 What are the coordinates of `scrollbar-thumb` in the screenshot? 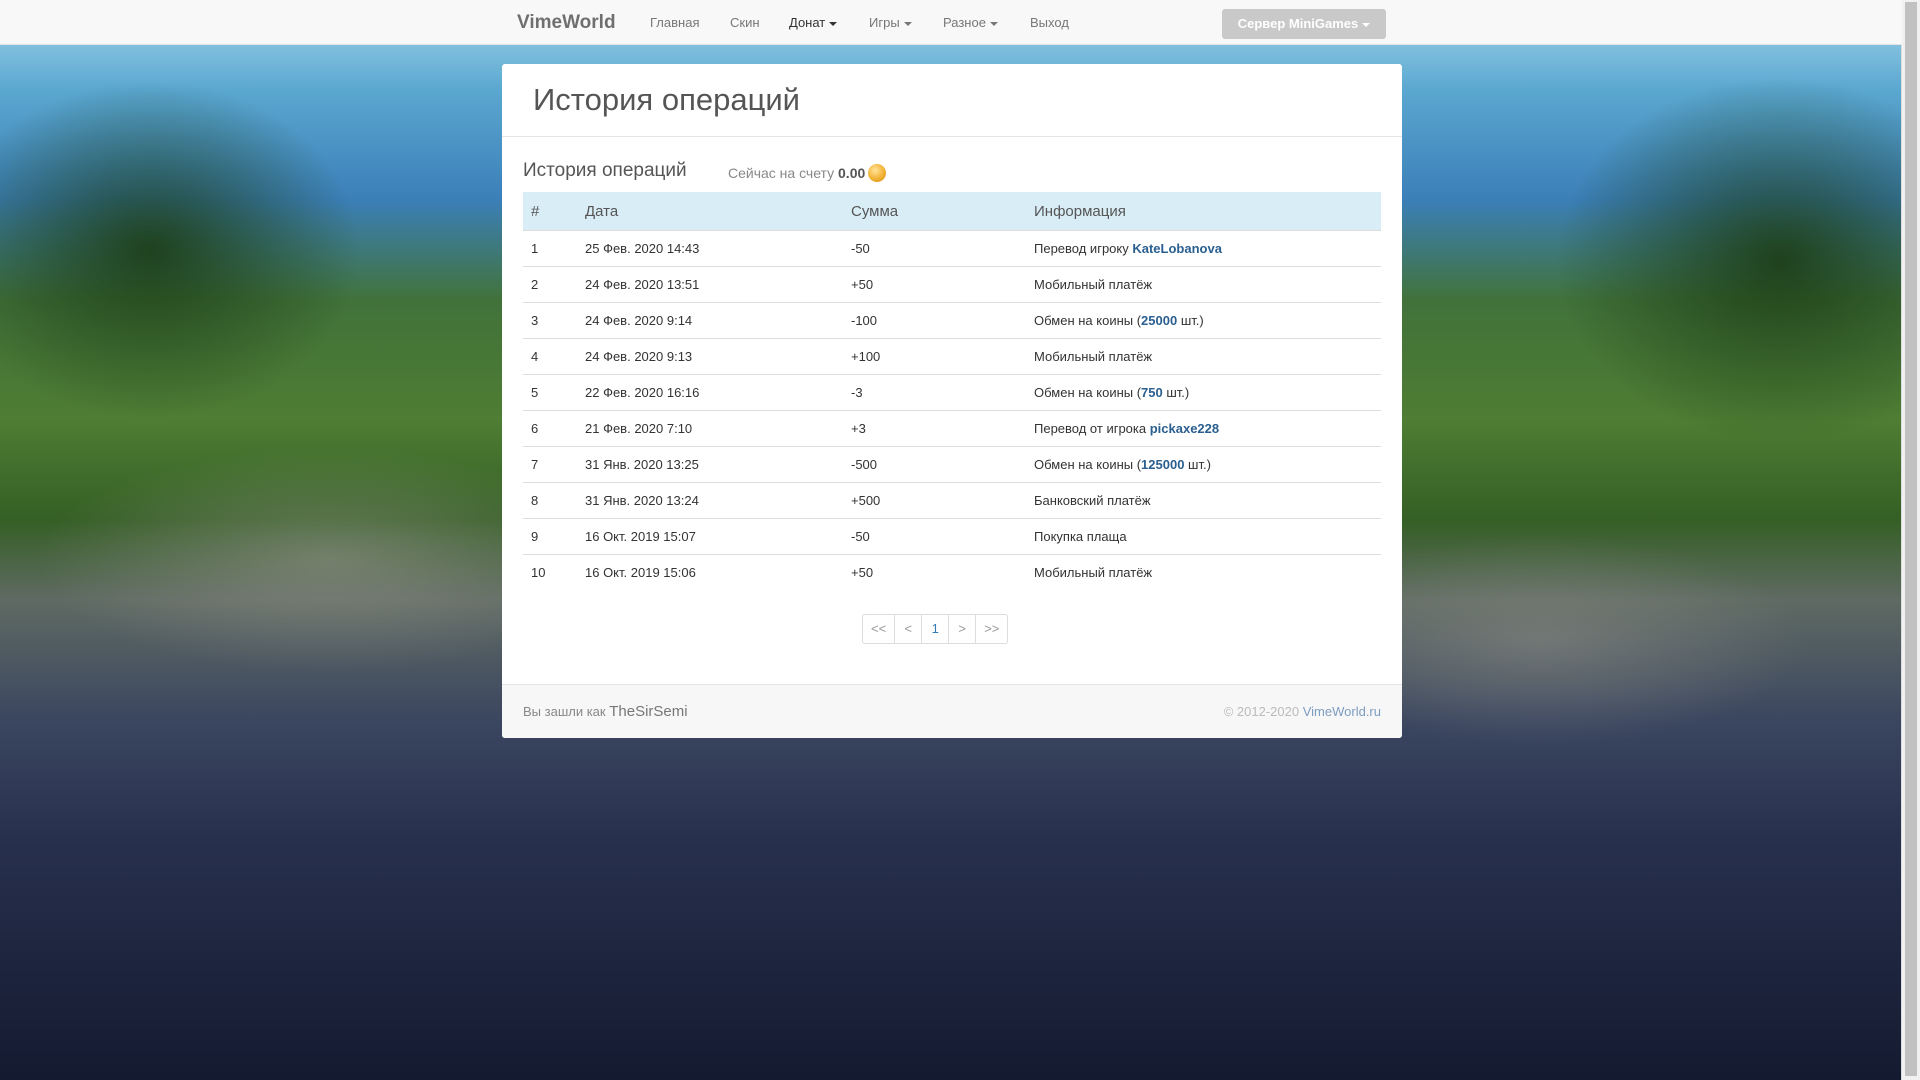 It's located at (1911, 539).